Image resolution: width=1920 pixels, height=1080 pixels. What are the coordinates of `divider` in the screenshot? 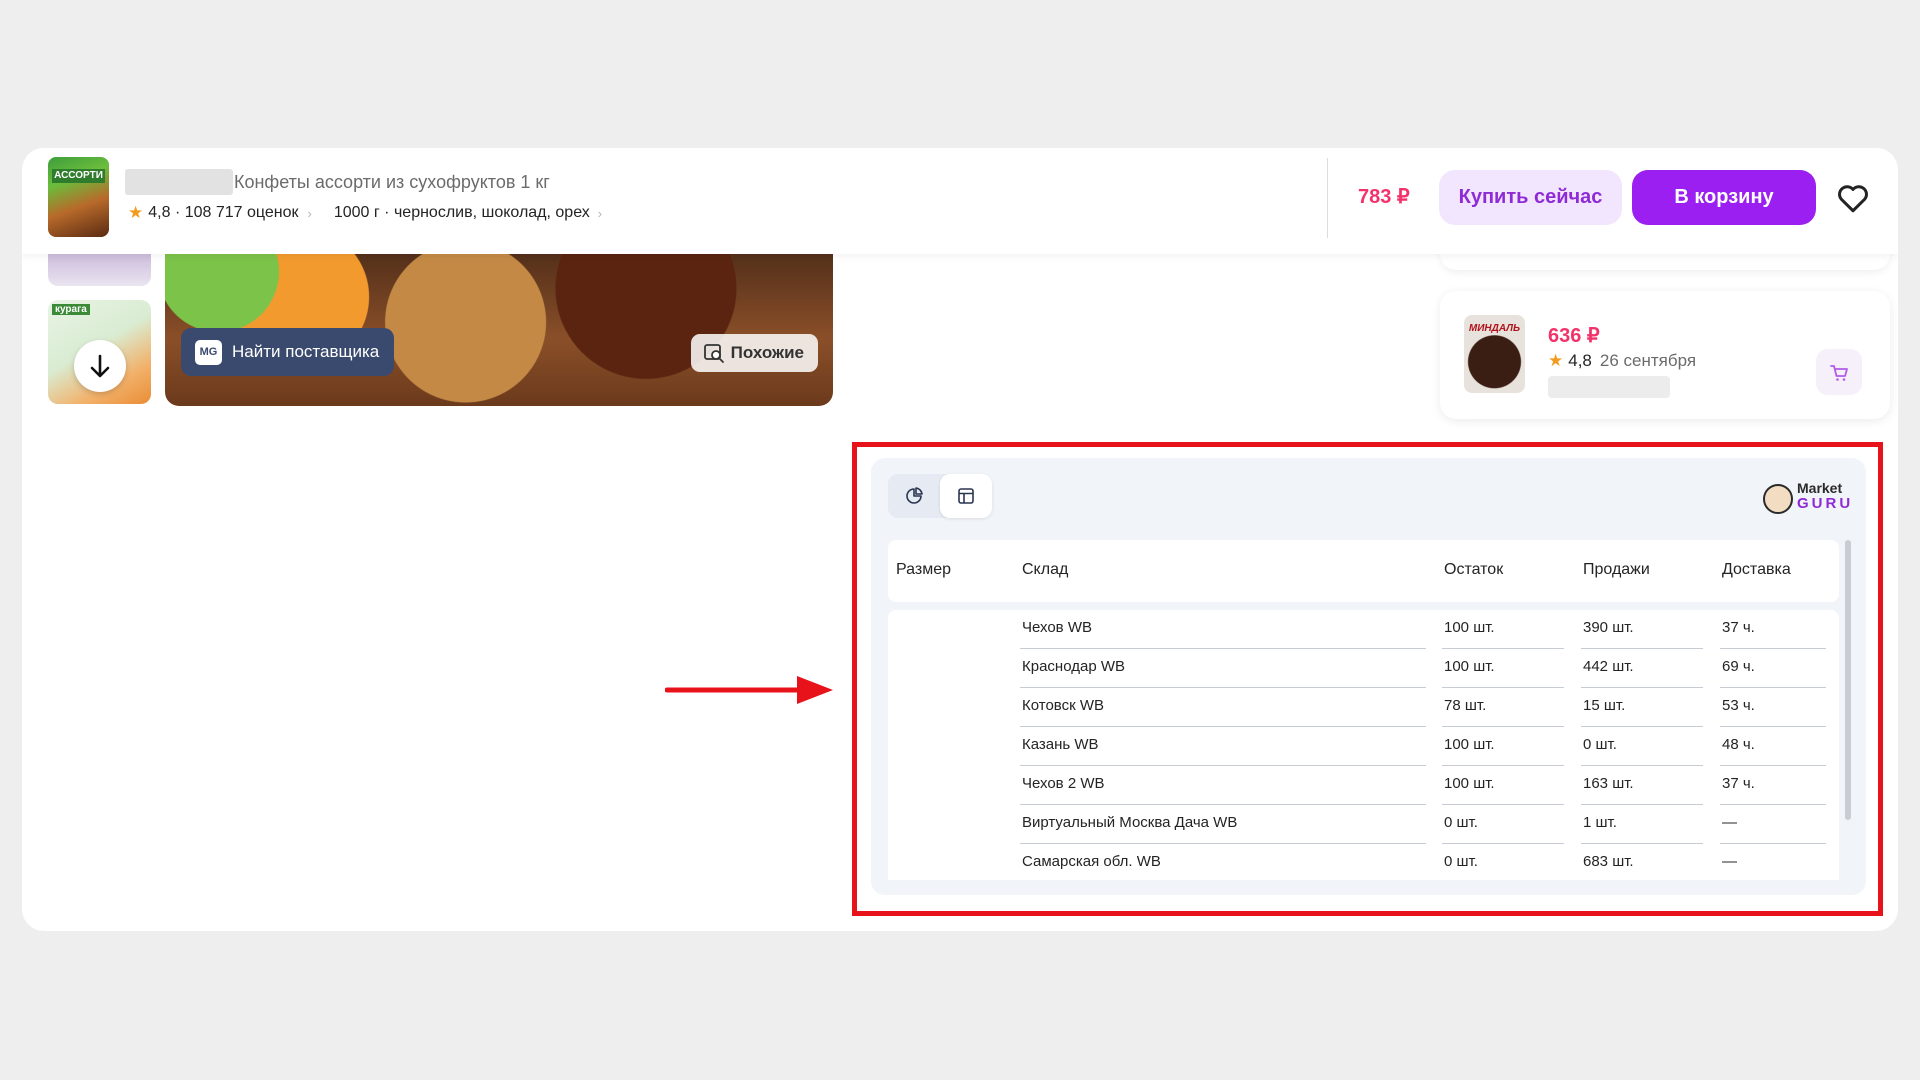 It's located at (1327, 198).